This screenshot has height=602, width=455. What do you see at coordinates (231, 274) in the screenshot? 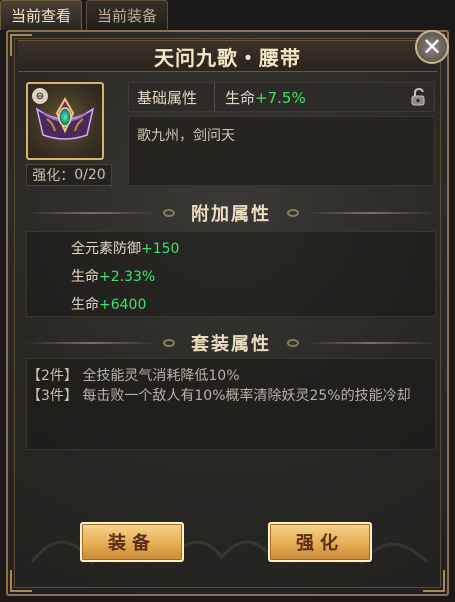
I see `extra-attributes-list: 全元素防御+150 生命+2.33% 生命+6400` at bounding box center [231, 274].